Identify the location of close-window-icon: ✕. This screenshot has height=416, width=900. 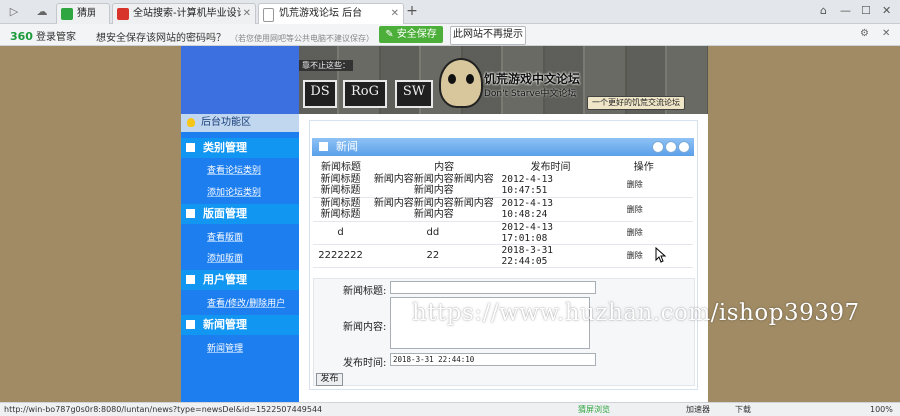
(886, 11).